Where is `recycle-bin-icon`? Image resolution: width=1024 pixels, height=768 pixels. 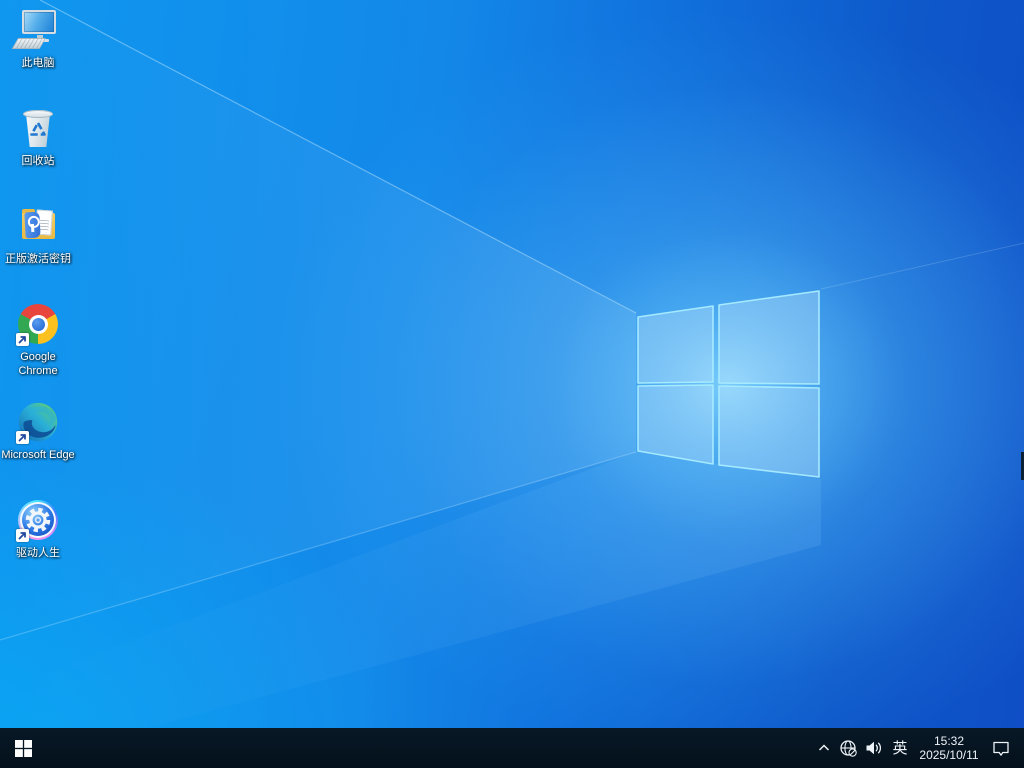
recycle-bin-icon is located at coordinates (38, 128).